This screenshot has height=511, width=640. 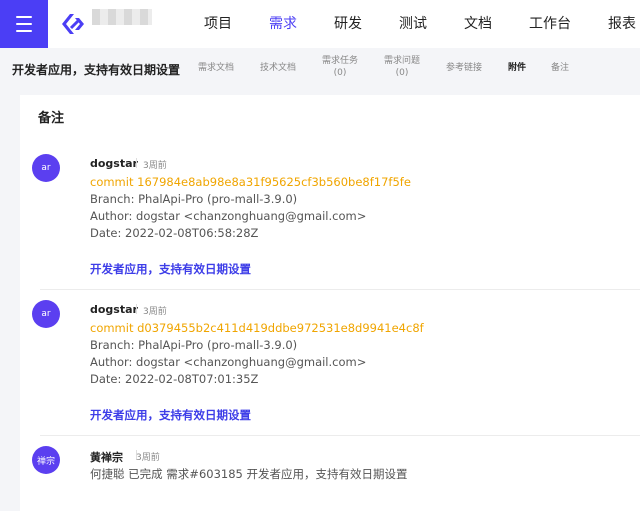 I want to click on nav-item-workbench: 工作台, so click(x=550, y=24).